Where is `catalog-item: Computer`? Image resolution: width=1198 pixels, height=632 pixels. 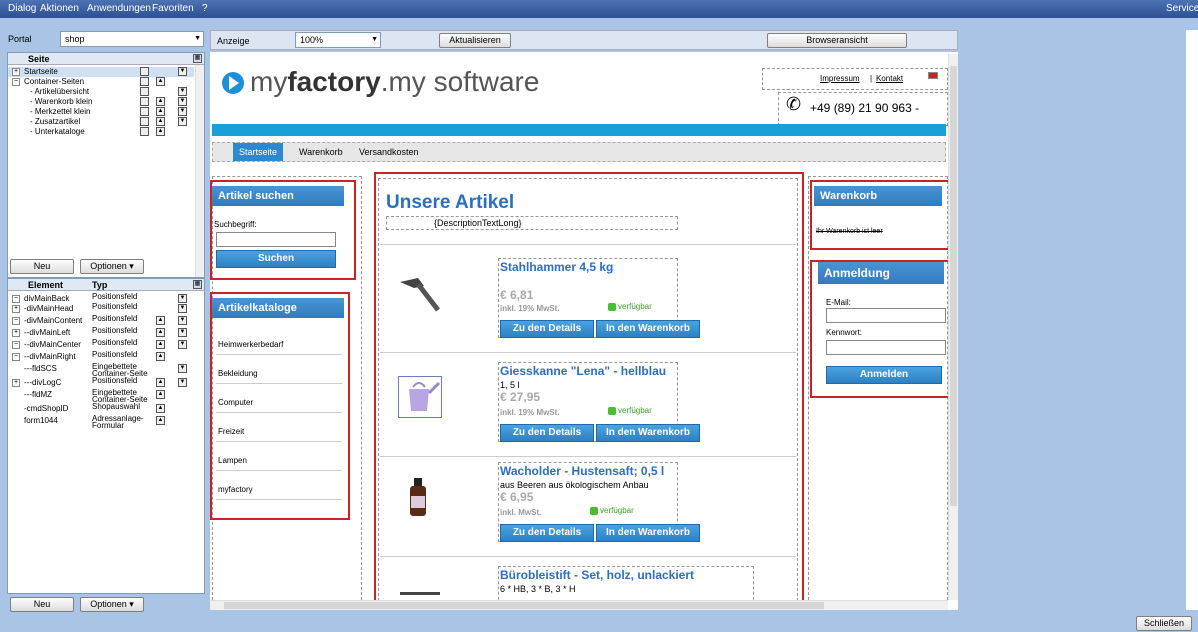
catalog-item: Computer is located at coordinates (235, 402).